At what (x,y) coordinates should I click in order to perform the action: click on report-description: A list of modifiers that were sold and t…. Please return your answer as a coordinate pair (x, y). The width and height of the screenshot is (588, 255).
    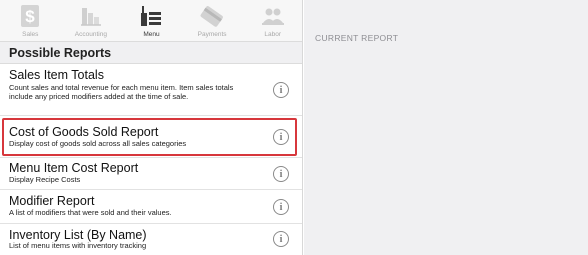
    Looking at the image, I should click on (90, 212).